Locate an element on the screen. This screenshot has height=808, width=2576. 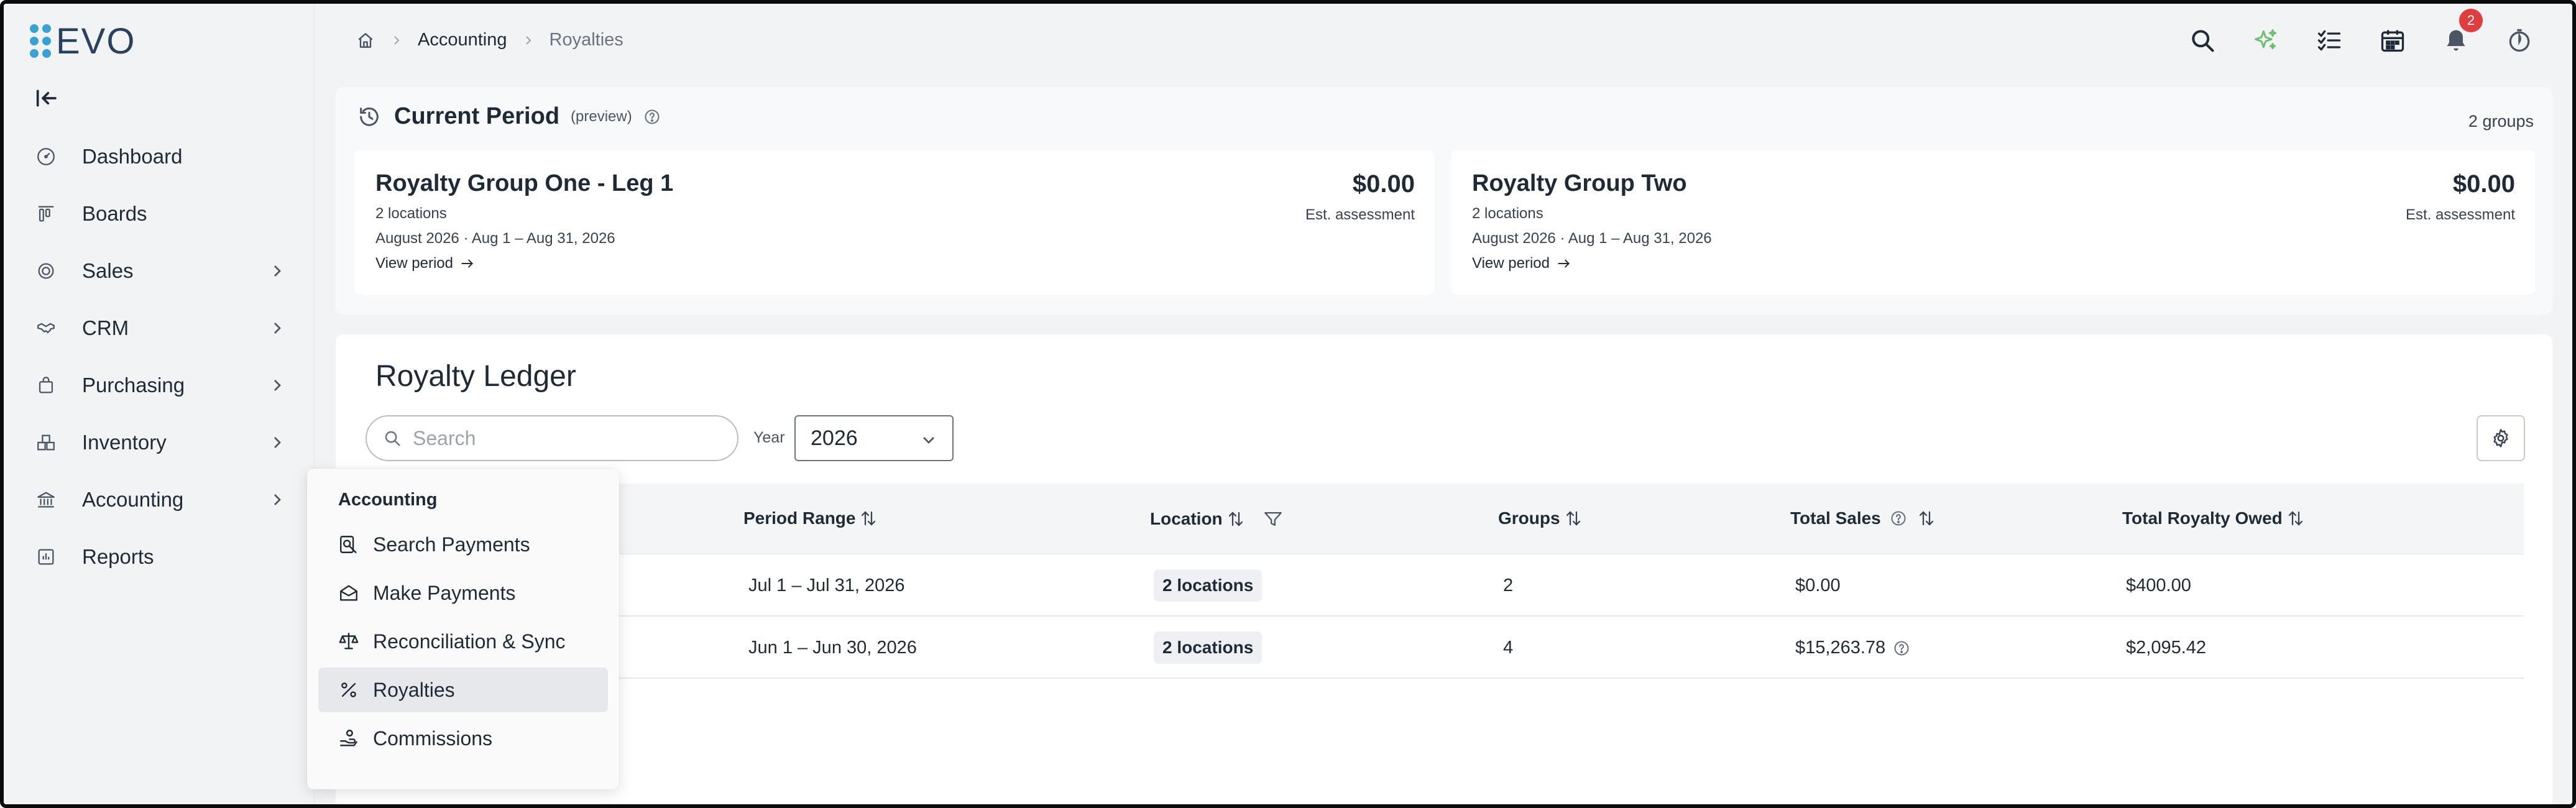
column-header-total-royalty: Total Royalty Owed is located at coordinates (2213, 518).